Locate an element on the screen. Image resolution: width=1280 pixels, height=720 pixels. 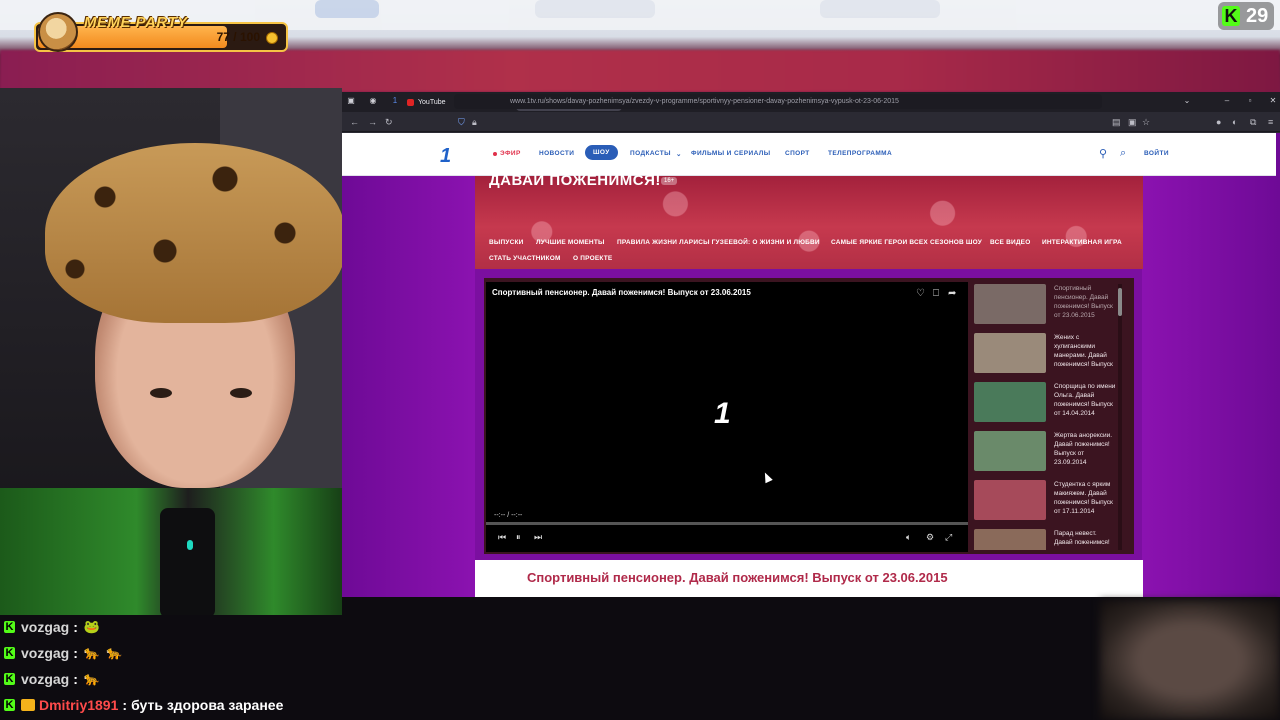
heart-icon: ♡ is located at coordinates (920, 293).